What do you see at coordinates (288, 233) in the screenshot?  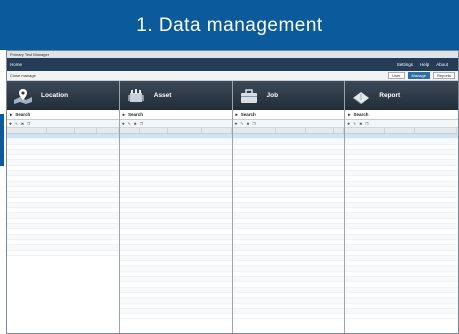 I see `job-rows` at bounding box center [288, 233].